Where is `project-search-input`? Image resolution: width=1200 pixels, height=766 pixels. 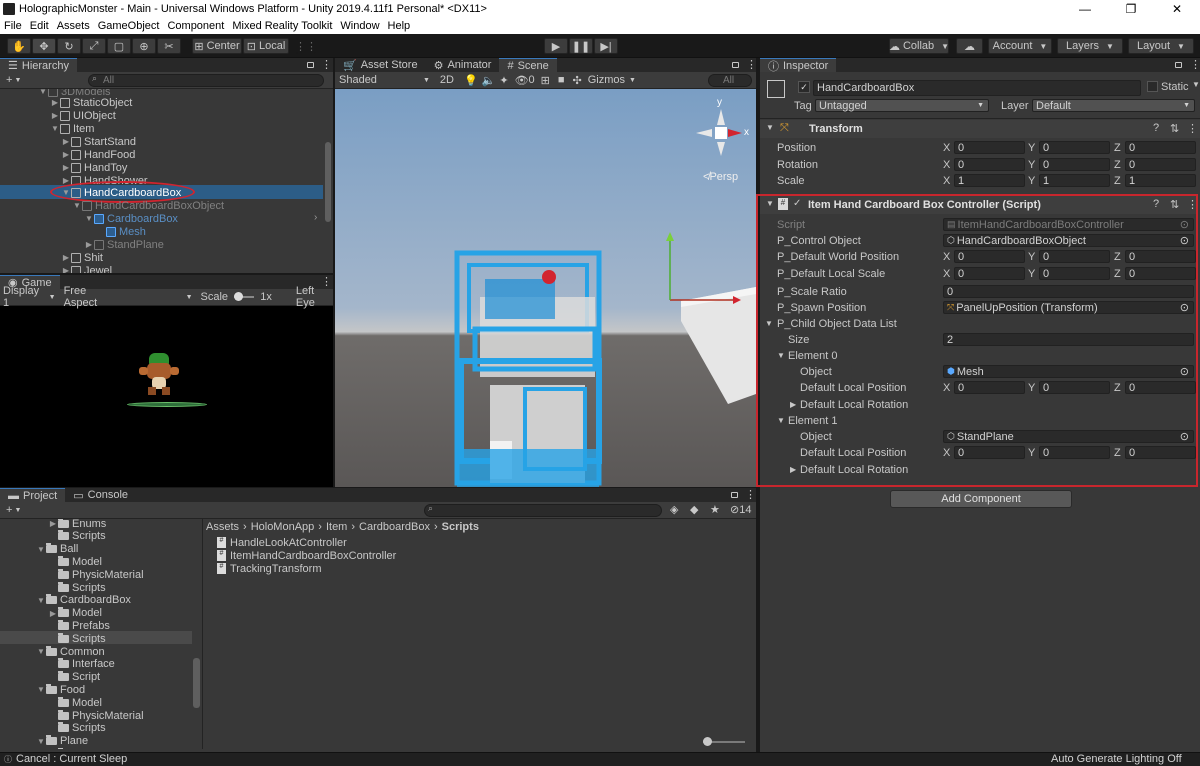
project-search-input is located at coordinates (543, 510).